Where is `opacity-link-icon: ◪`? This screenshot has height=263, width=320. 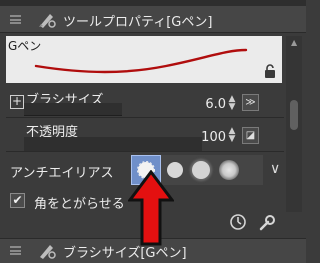
opacity-link-icon: ◪ is located at coordinates (250, 135).